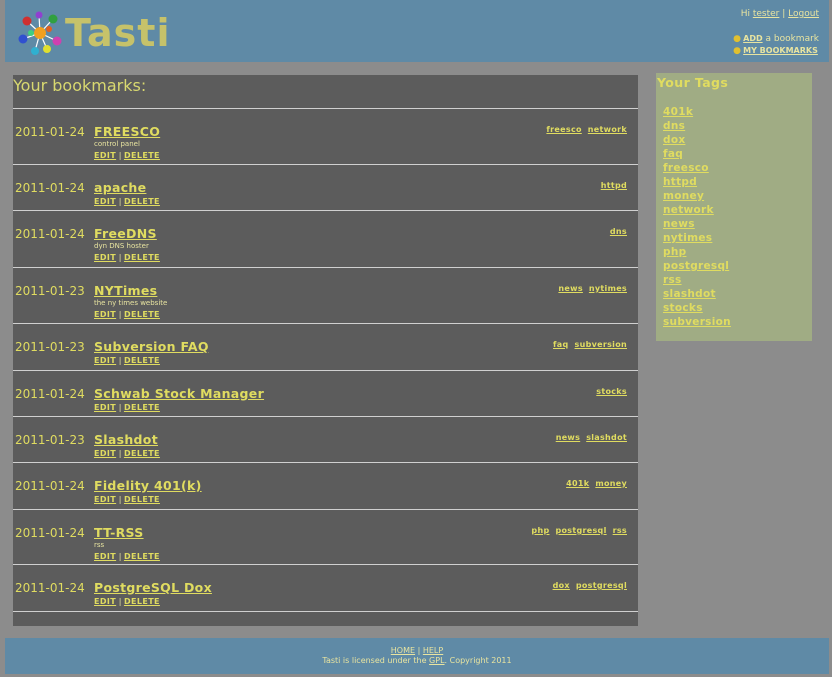 This screenshot has height=677, width=832. What do you see at coordinates (119, 532) in the screenshot?
I see `bookmark-title-link: TT-RSS` at bounding box center [119, 532].